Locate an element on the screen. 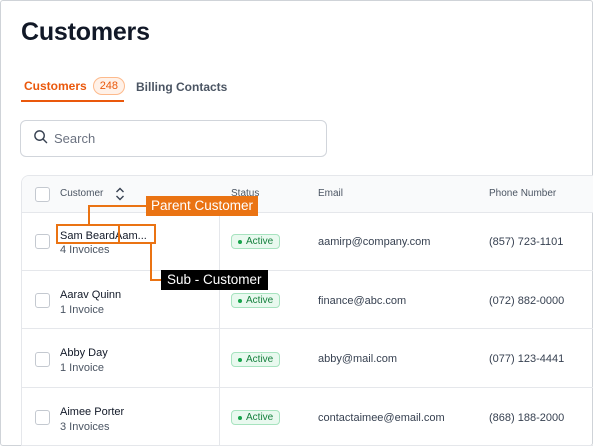  tab-billing-contacts: Billing Contacts is located at coordinates (181, 87).